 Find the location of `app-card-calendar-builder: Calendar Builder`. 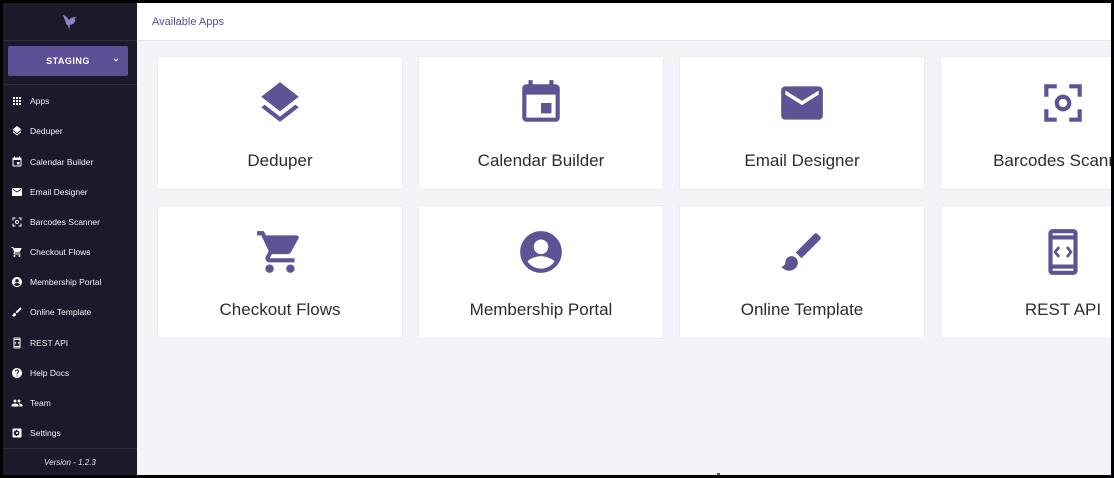

app-card-calendar-builder: Calendar Builder is located at coordinates (541, 123).